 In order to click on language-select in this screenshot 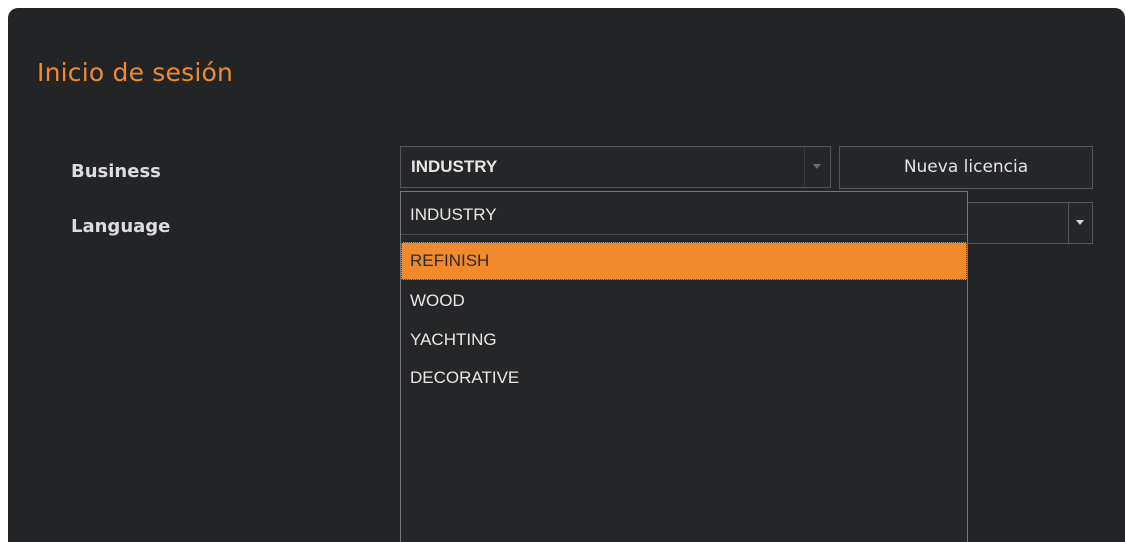, I will do `click(1029, 223)`.